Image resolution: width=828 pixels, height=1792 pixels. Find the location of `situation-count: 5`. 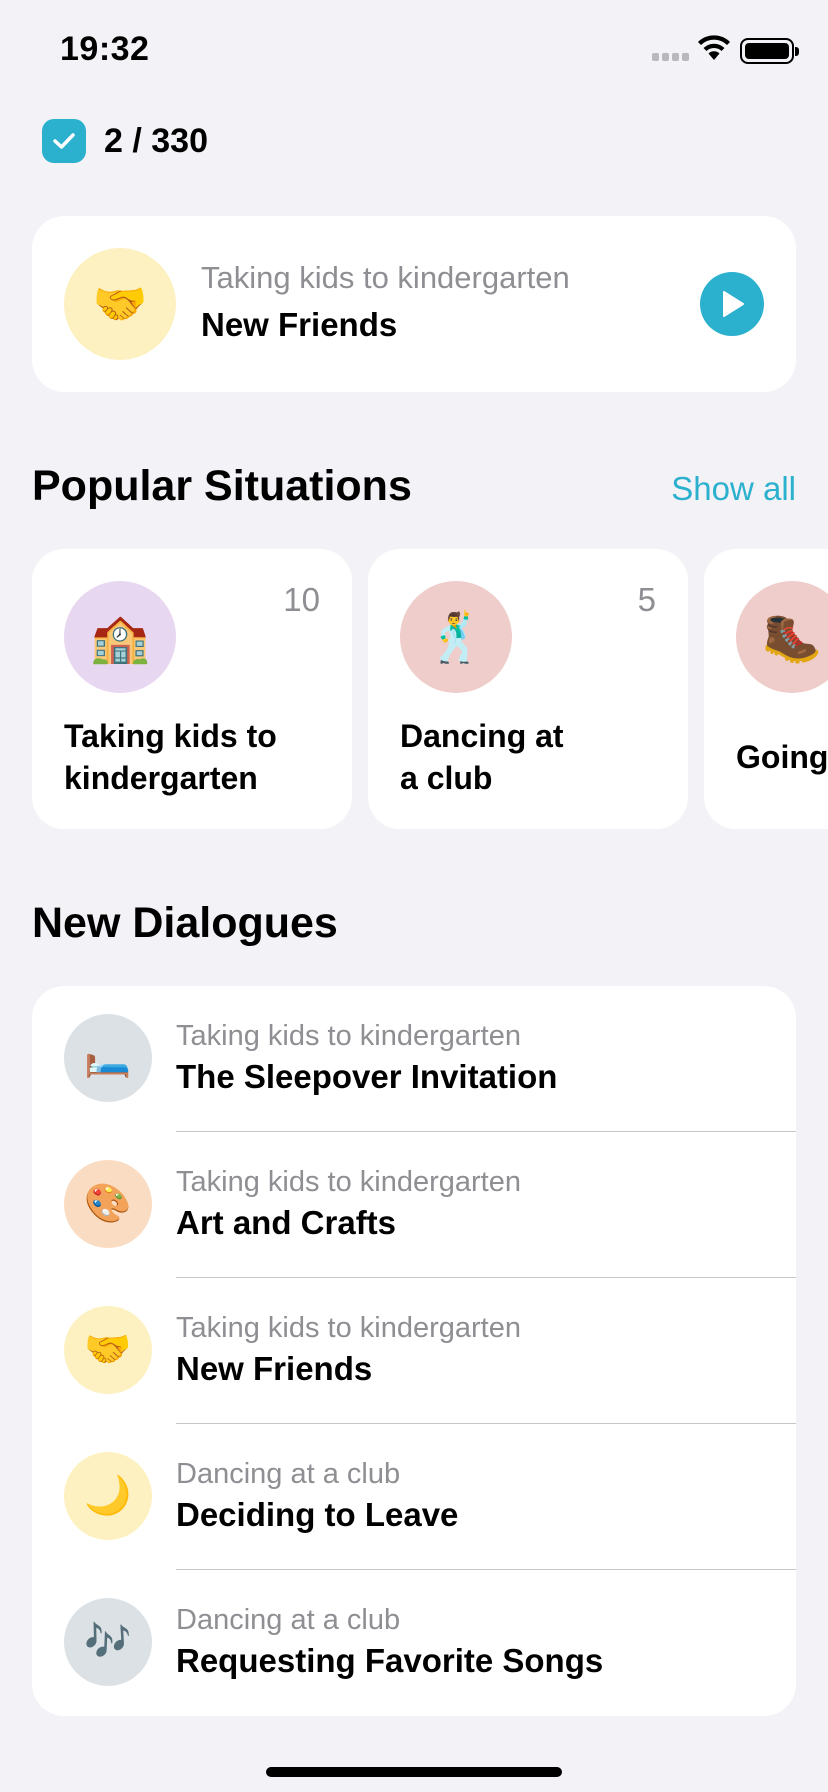

situation-count: 5 is located at coordinates (646, 599).